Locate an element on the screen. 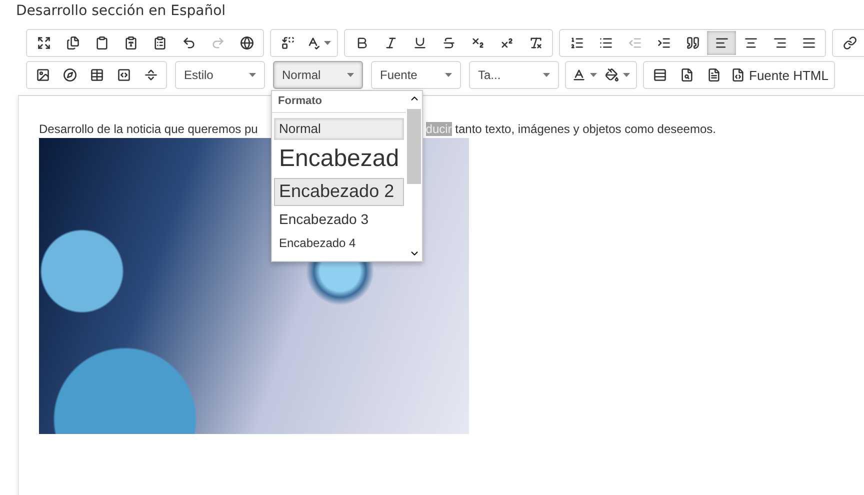 The image size is (864, 495). redo-icon is located at coordinates (217, 43).